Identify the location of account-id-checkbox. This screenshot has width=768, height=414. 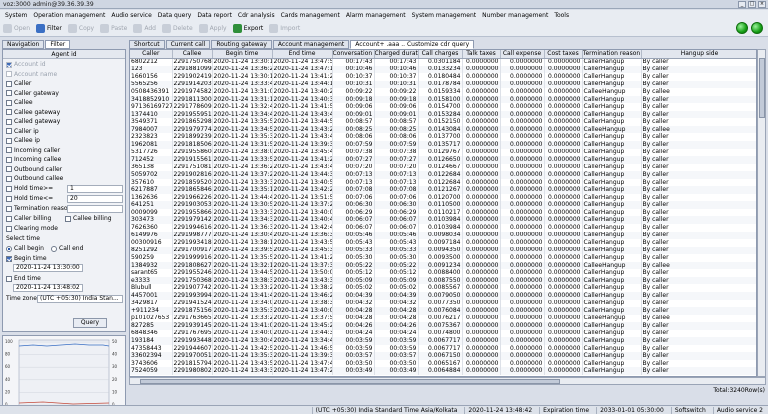
(9, 64).